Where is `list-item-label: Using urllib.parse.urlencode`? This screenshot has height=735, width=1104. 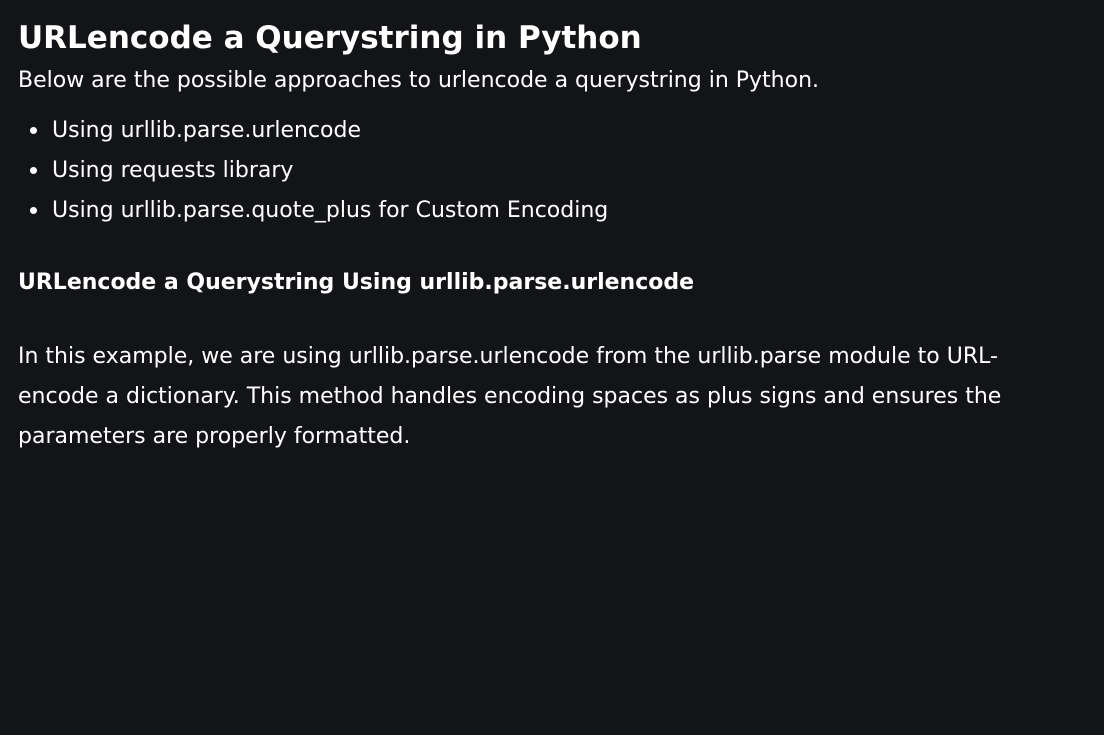
list-item-label: Using urllib.parse.urlencode is located at coordinates (206, 130).